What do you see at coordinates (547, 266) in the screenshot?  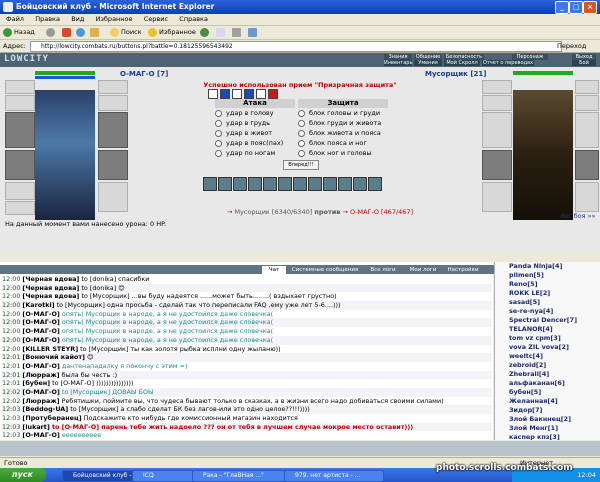 I see `user-item: Panda Ninja[4]` at bounding box center [547, 266].